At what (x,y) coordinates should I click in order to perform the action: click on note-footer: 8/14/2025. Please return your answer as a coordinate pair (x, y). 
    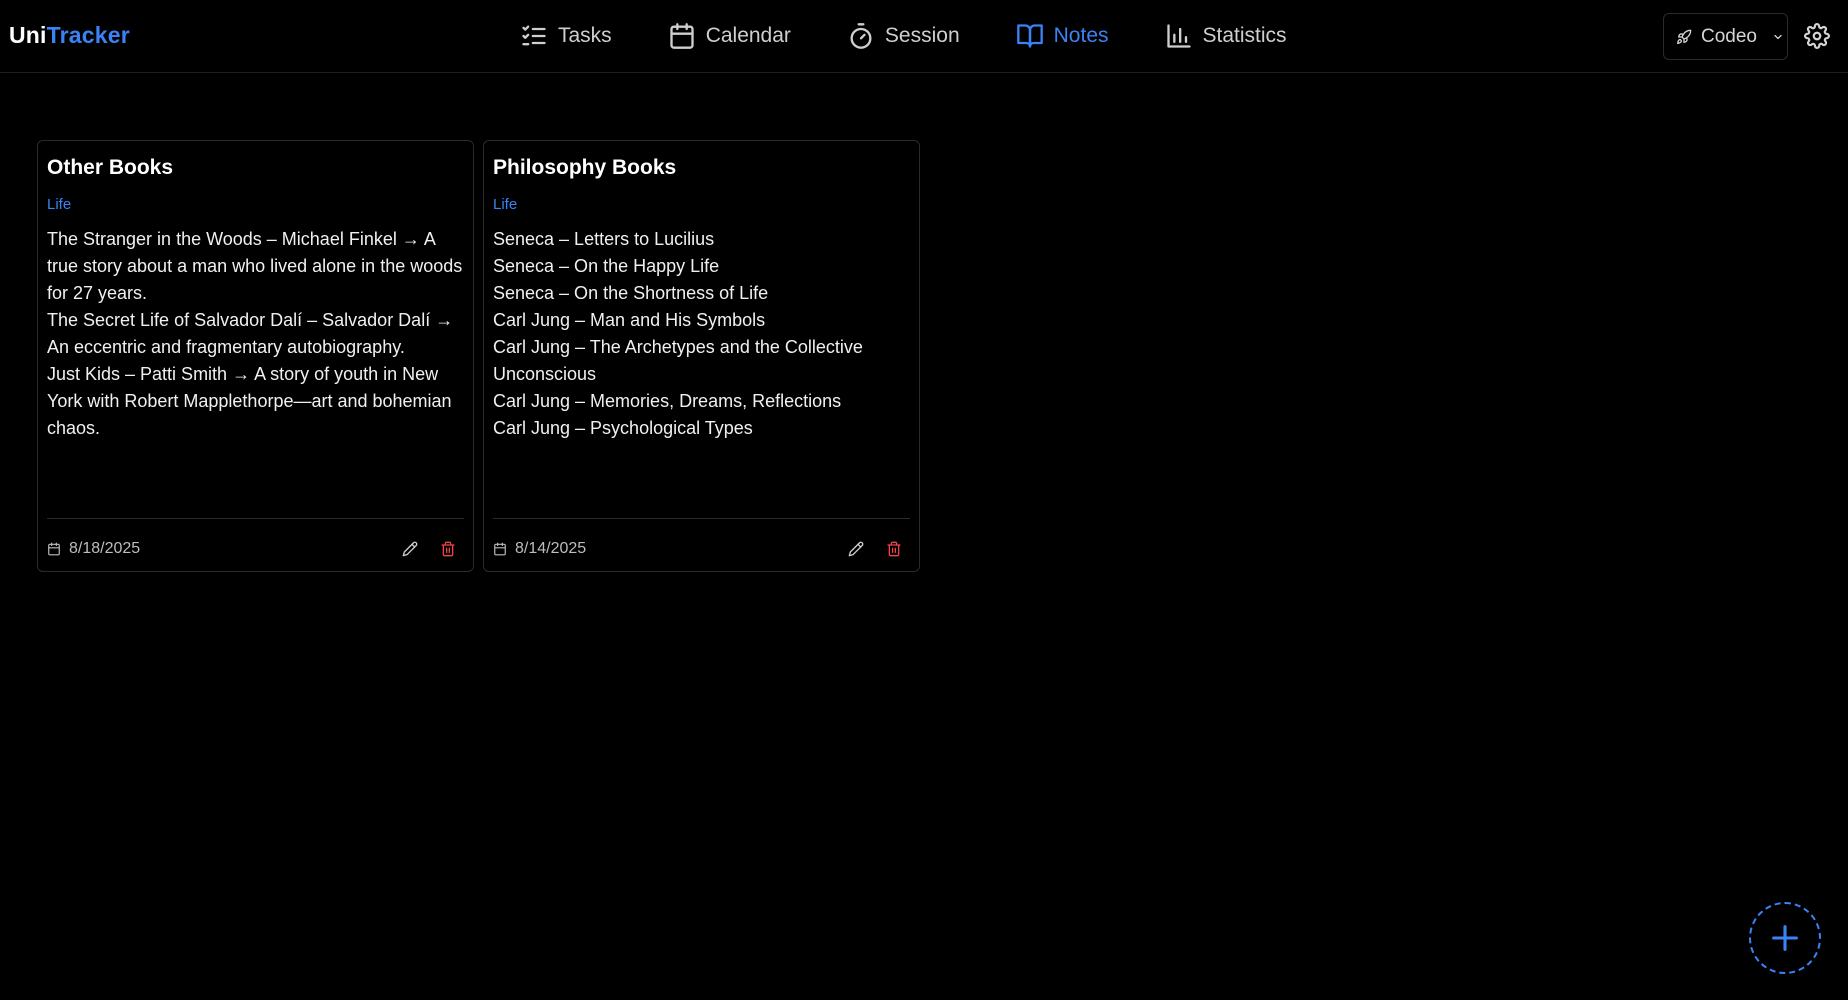
    Looking at the image, I should click on (701, 549).